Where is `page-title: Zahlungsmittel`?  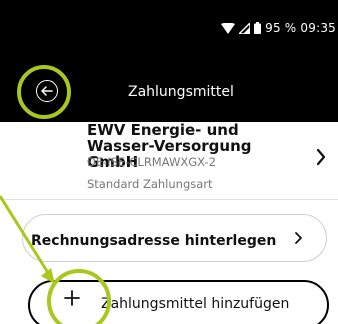
page-title: Zahlungsmittel is located at coordinates (181, 92).